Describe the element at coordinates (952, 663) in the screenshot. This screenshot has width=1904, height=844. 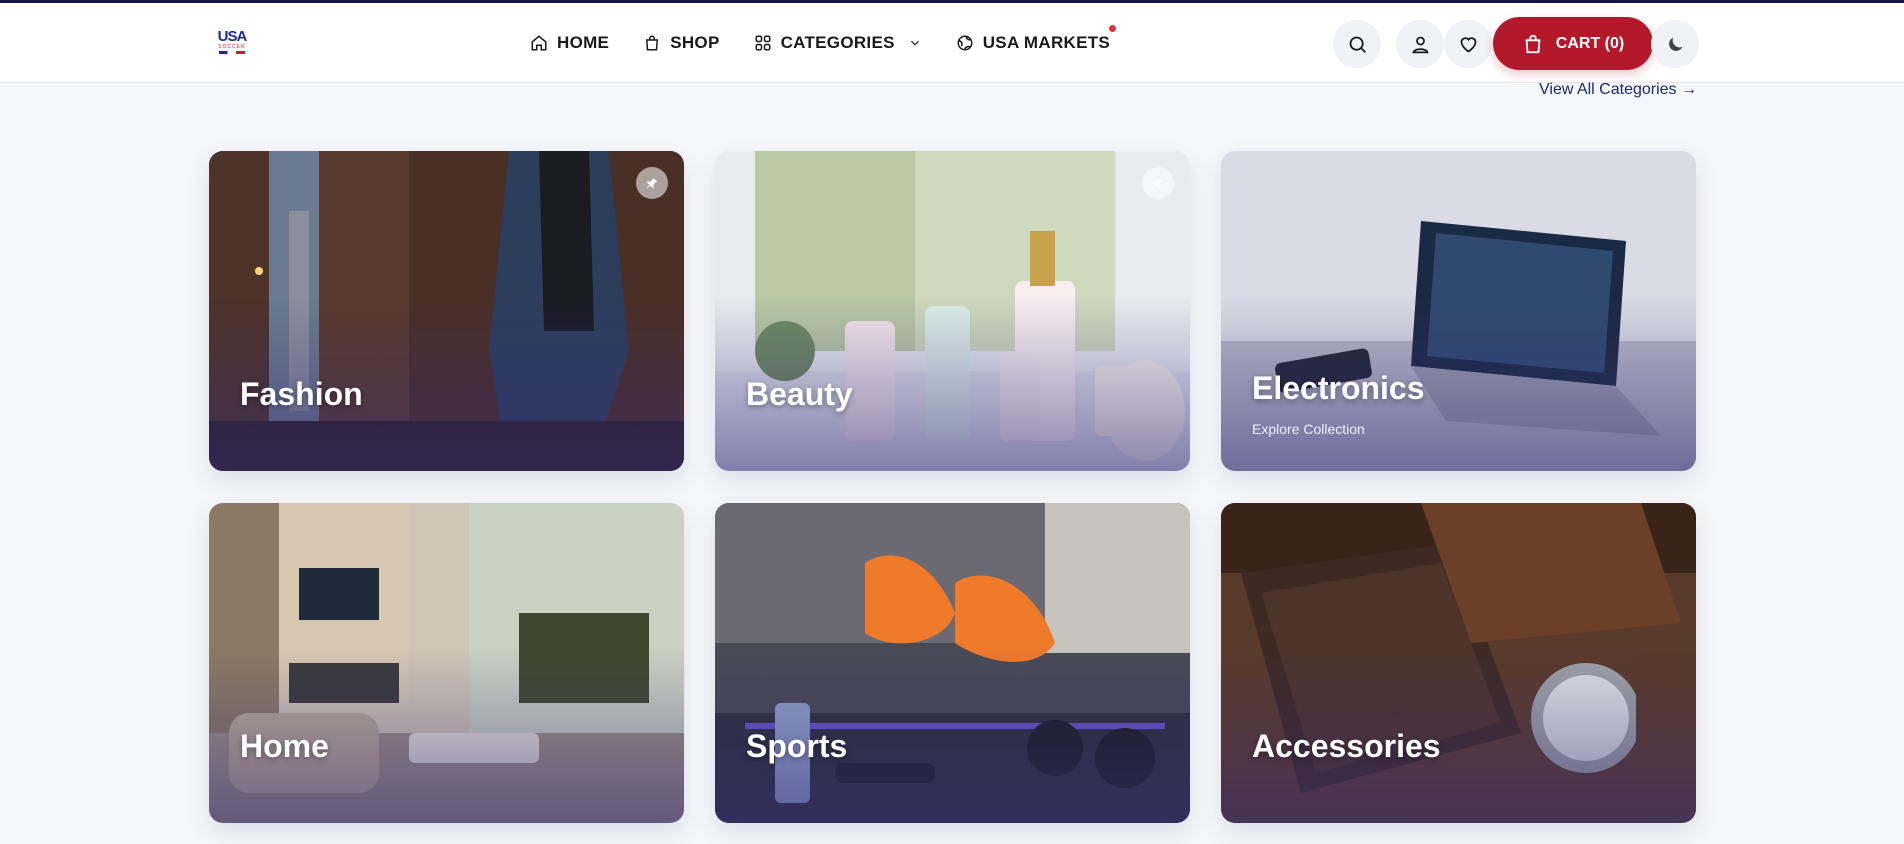
I see `category-card-sports: Sports` at that location.